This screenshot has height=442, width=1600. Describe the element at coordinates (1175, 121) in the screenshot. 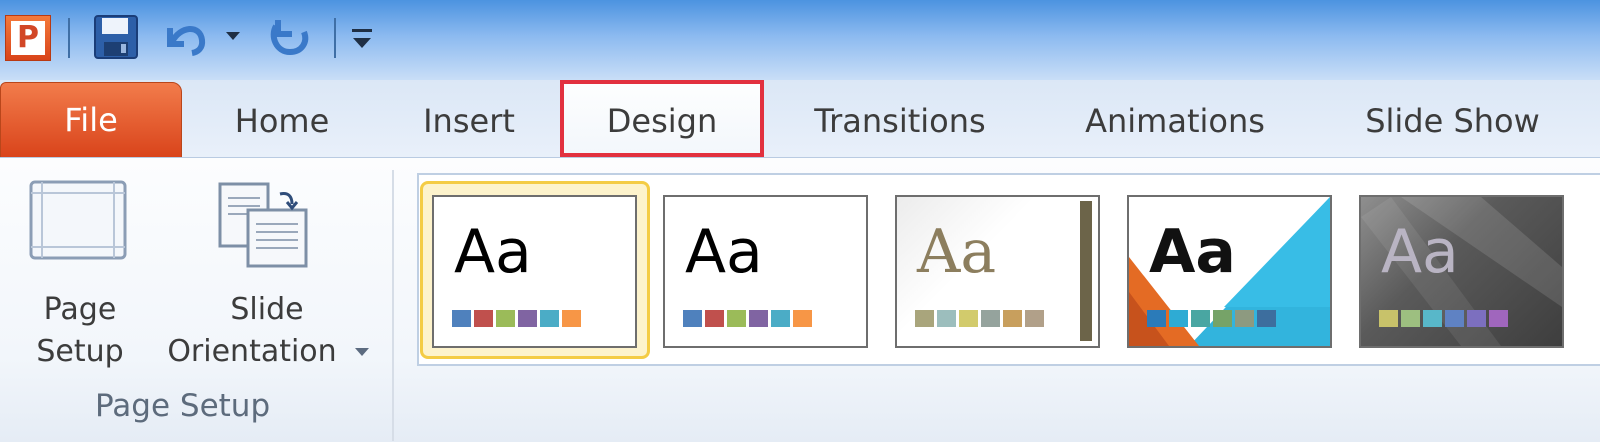

I see `tab-animations: Animations` at that location.